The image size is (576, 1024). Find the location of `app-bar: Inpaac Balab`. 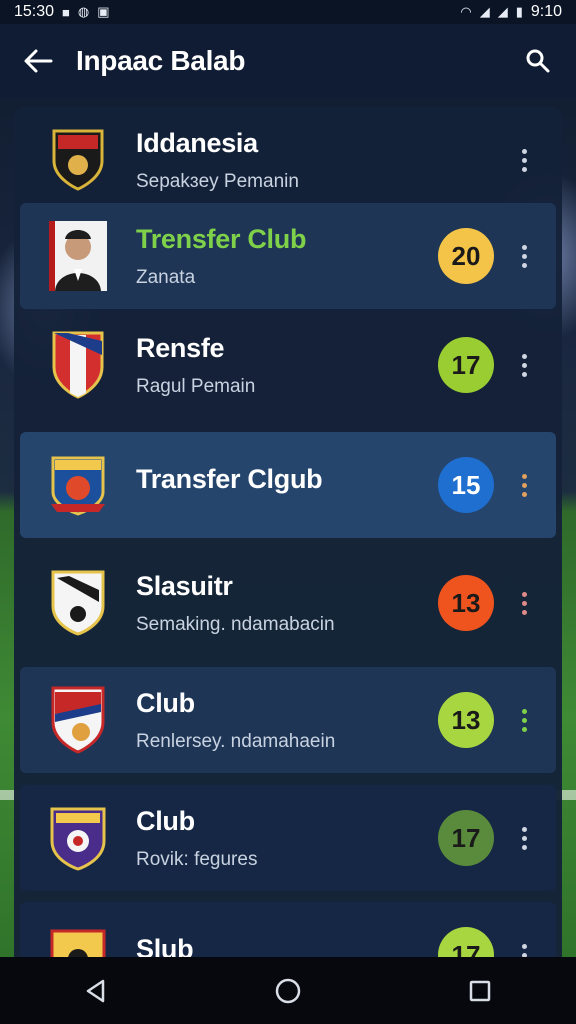

app-bar: Inpaac Balab is located at coordinates (288, 61).